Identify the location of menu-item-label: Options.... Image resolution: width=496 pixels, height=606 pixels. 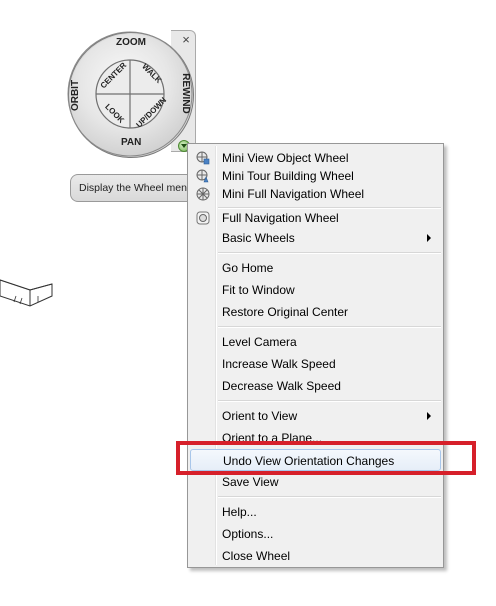
(248, 534).